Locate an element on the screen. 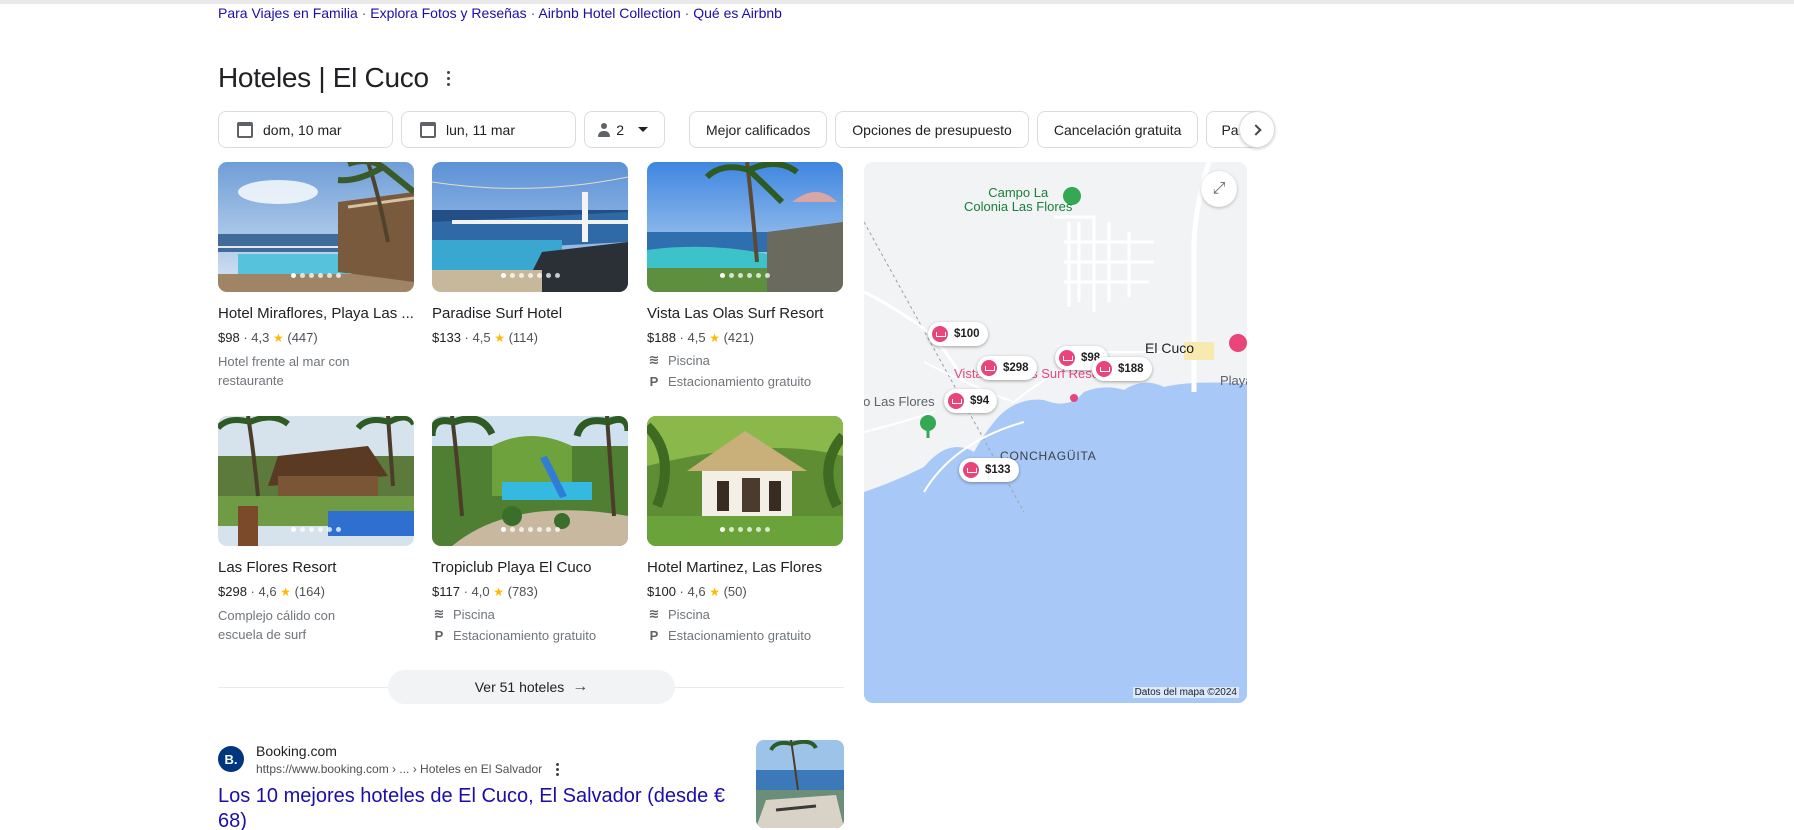  sitelink-familia: Para Viajes en Familia is located at coordinates (288, 13).